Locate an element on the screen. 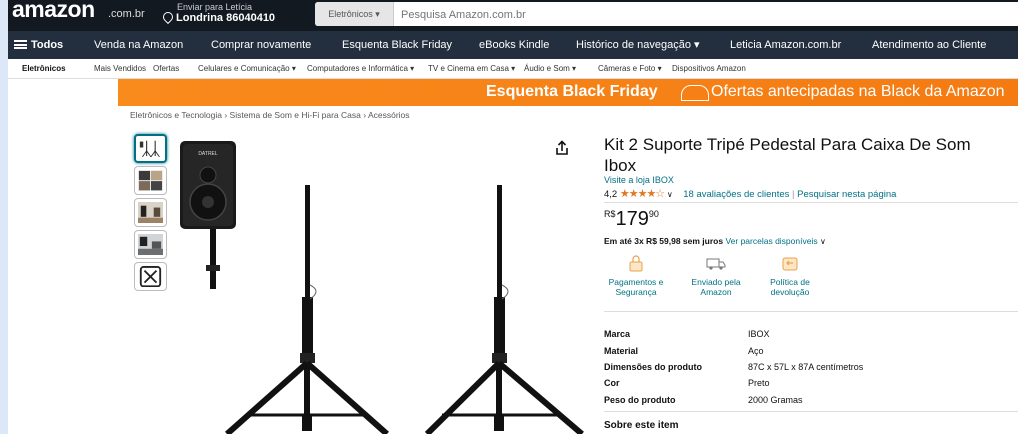 This screenshot has height=434, width=1018. deliver-line2-wrap: Londrina 86040410 is located at coordinates (218, 17).